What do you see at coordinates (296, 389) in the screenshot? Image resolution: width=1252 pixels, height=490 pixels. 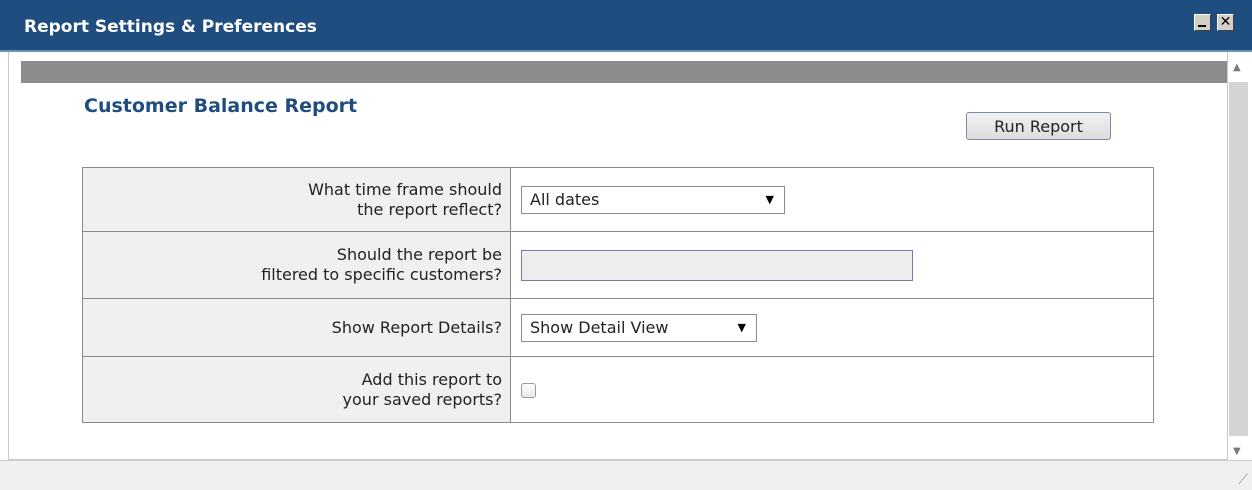 I see `save-label: Add this report to your saved reports?` at bounding box center [296, 389].